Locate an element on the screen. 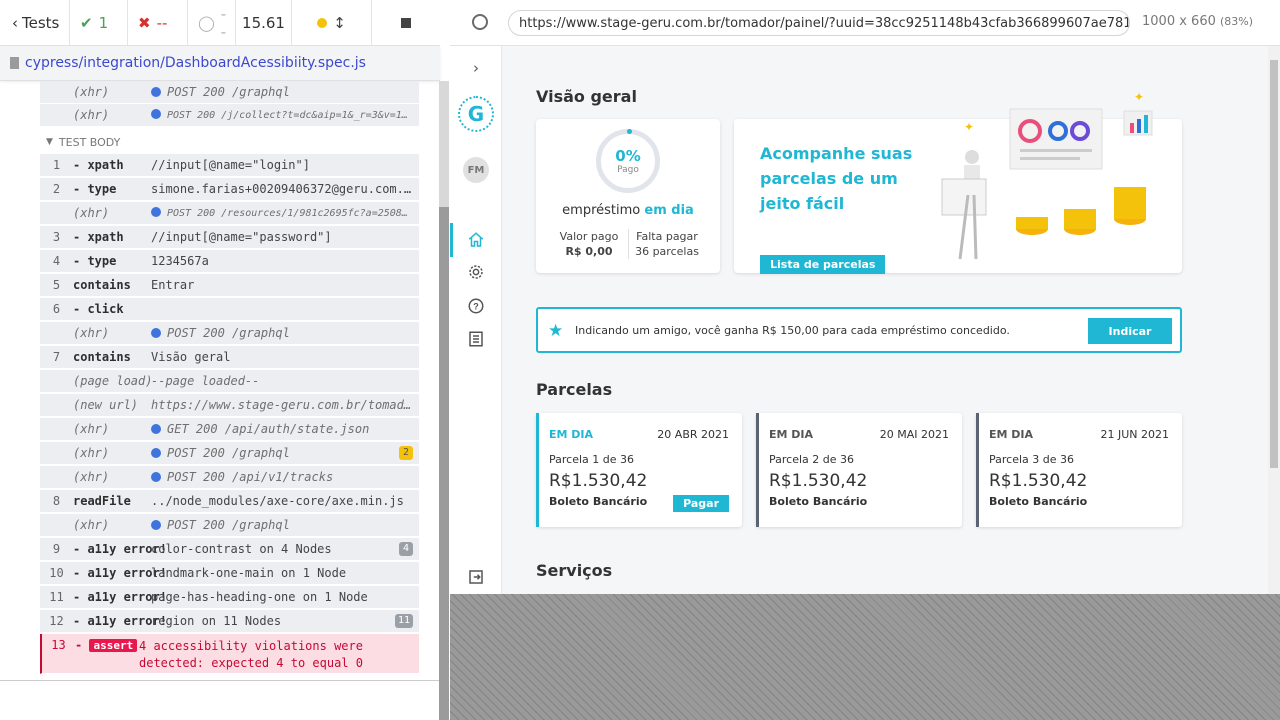  command-name: readFile is located at coordinates (102, 501).